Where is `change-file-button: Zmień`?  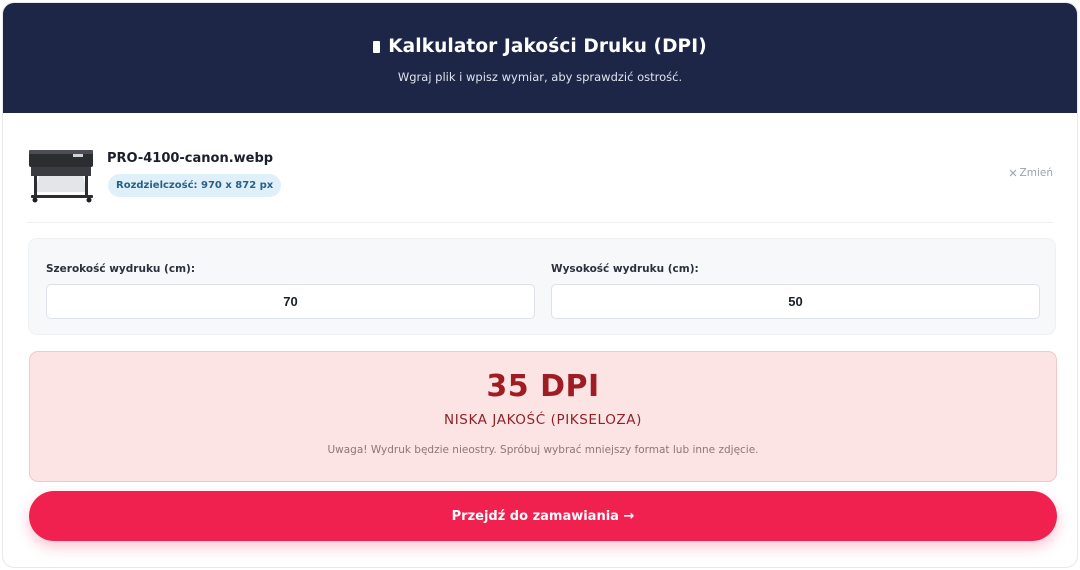
change-file-button: Zmień is located at coordinates (1030, 173).